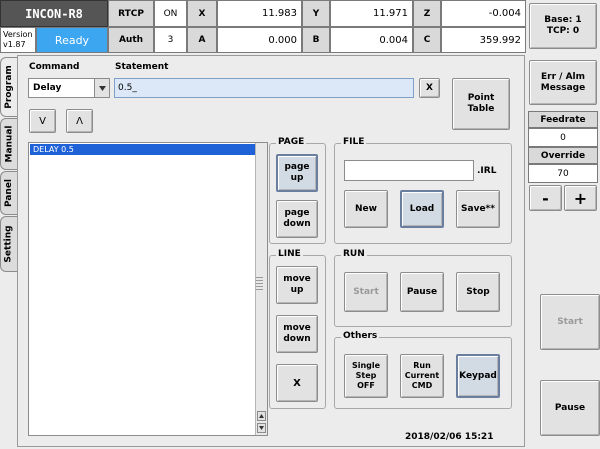  Describe the element at coordinates (366, 292) in the screenshot. I see `run-start-button: Start` at that location.